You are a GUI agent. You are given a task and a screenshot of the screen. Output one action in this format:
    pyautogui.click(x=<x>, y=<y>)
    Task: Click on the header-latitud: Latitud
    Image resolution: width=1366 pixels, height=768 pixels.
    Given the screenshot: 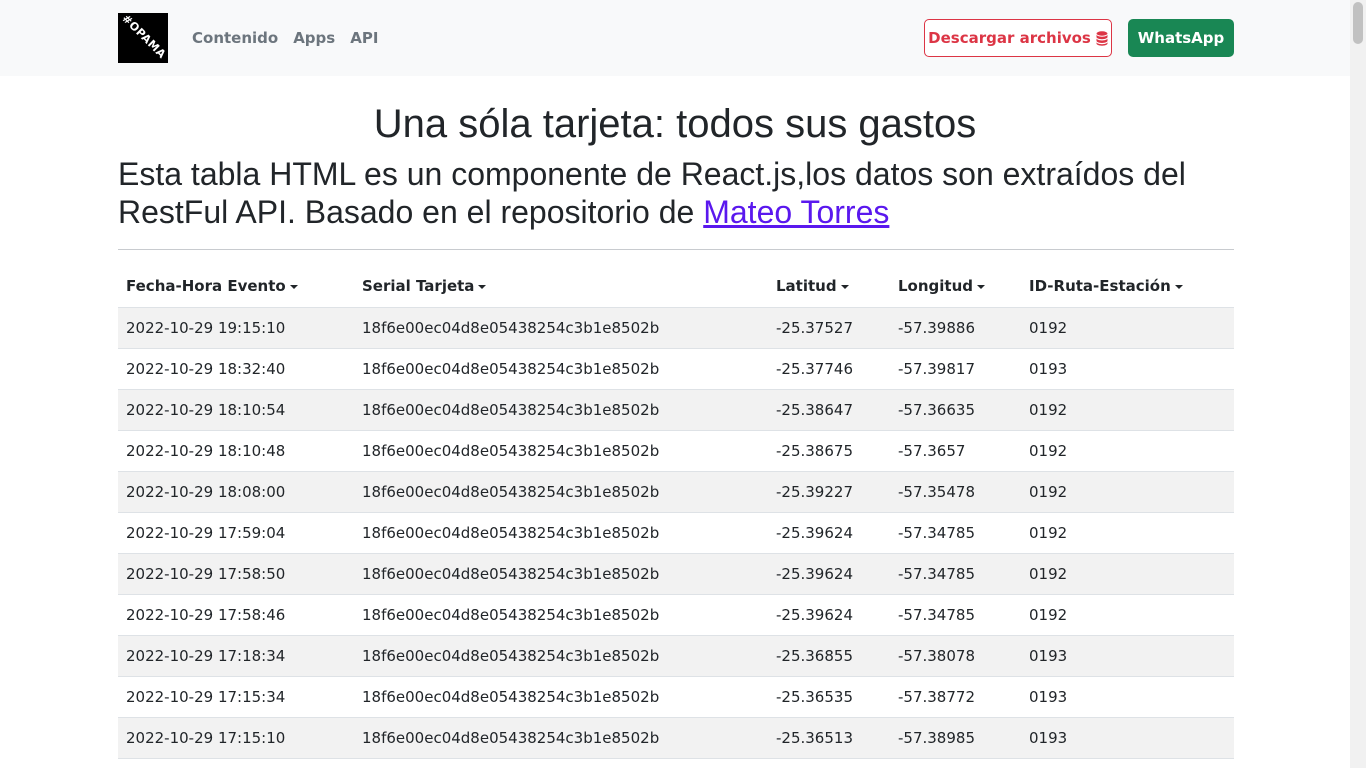 What is the action you would take?
    pyautogui.click(x=829, y=287)
    